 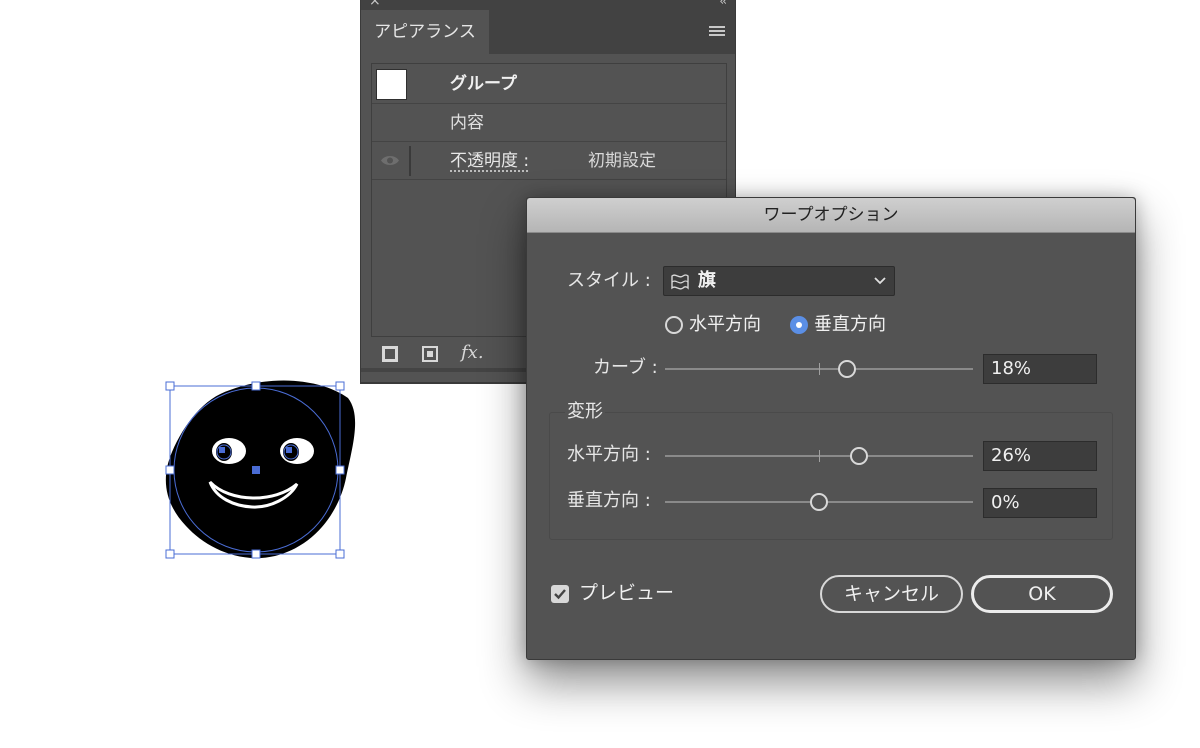 I want to click on contents-label: 内容, so click(x=467, y=123).